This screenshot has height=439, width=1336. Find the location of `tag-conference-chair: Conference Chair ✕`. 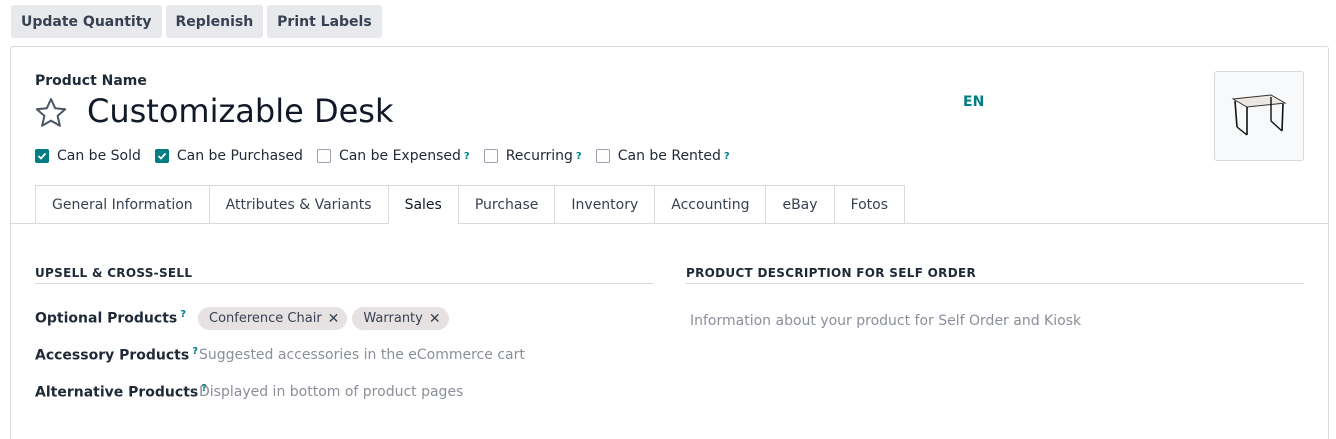

tag-conference-chair: Conference Chair ✕ is located at coordinates (273, 318).